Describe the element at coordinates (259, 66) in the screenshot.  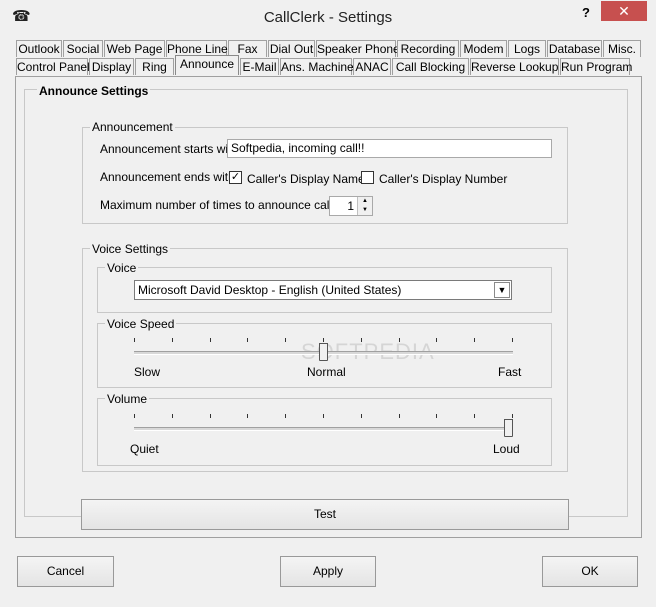
I see `tab-e-mail: E-Mail` at that location.